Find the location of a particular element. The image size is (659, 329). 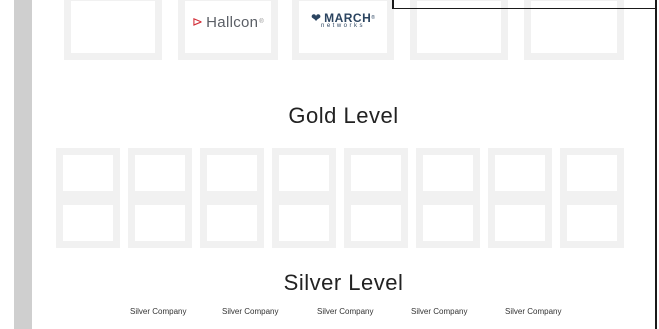

silver-level-heading: Silver Level is located at coordinates (343, 282).